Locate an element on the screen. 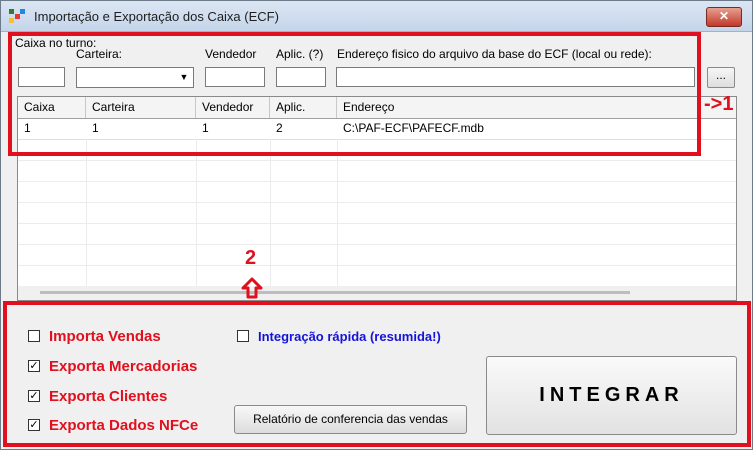 The height and width of the screenshot is (450, 753). app-icon is located at coordinates (17, 16).